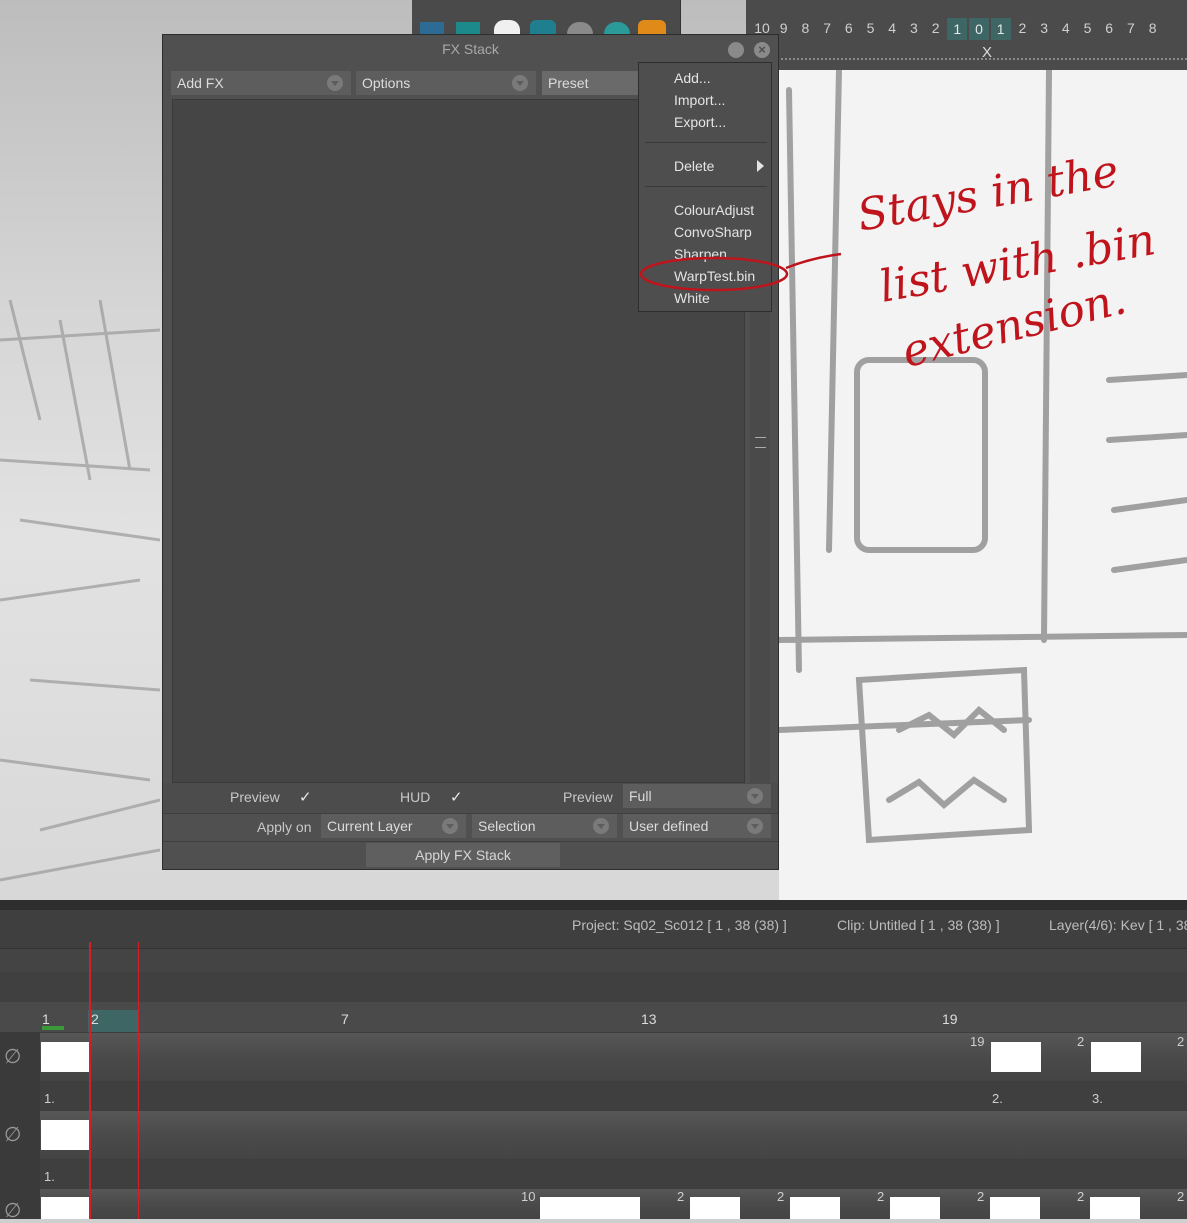 Image resolution: width=1187 pixels, height=1223 pixels. I want to click on apply-fx-stack-button: Apply FX Stack, so click(463, 855).